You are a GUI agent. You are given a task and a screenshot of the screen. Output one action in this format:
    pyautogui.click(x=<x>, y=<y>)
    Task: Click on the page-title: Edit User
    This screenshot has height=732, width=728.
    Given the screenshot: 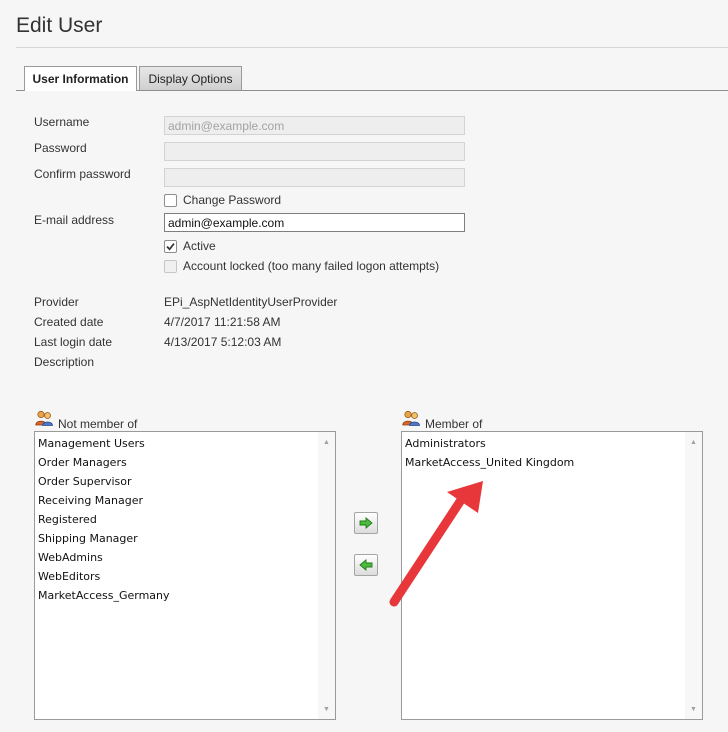 What is the action you would take?
    pyautogui.click(x=59, y=25)
    